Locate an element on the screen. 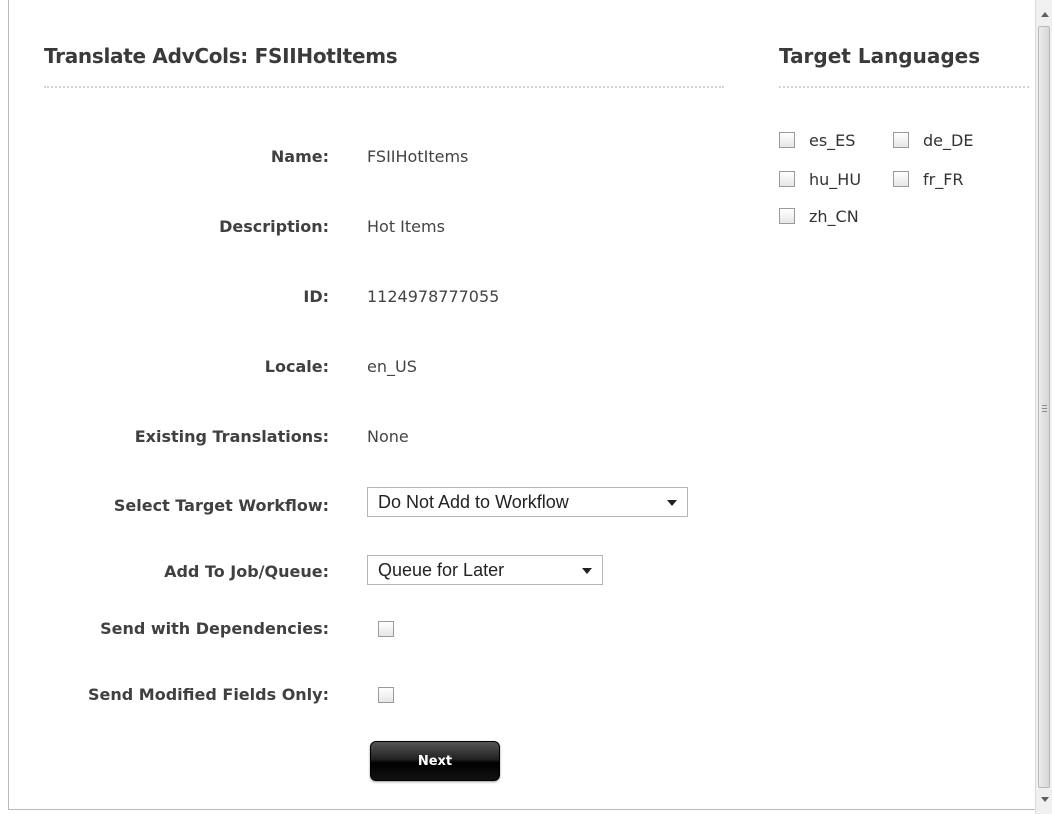 The width and height of the screenshot is (1052, 814). job-queue-select: Queue for Later is located at coordinates (485, 570).